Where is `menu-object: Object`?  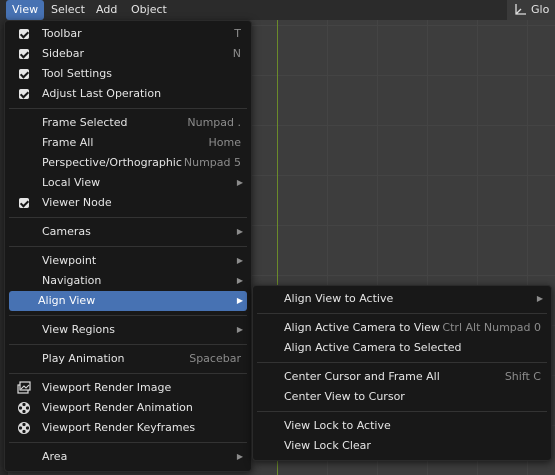 menu-object: Object is located at coordinates (149, 10).